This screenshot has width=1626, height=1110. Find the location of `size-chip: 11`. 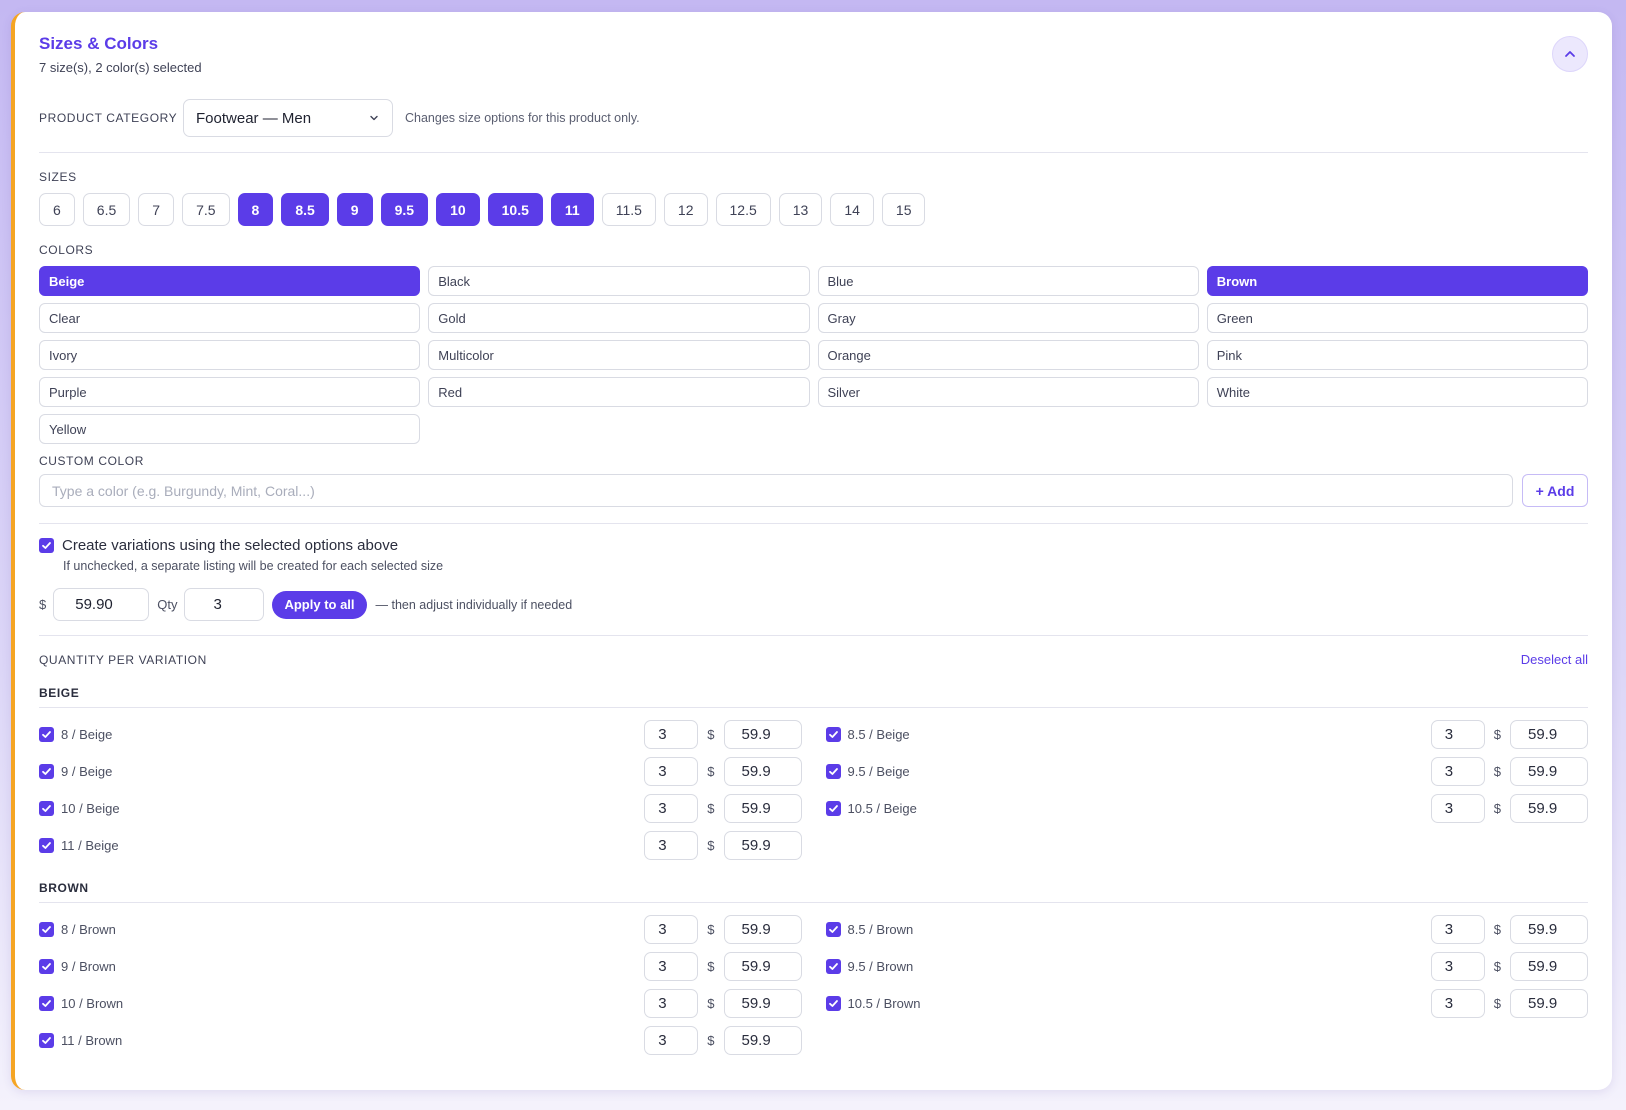

size-chip: 11 is located at coordinates (572, 209).